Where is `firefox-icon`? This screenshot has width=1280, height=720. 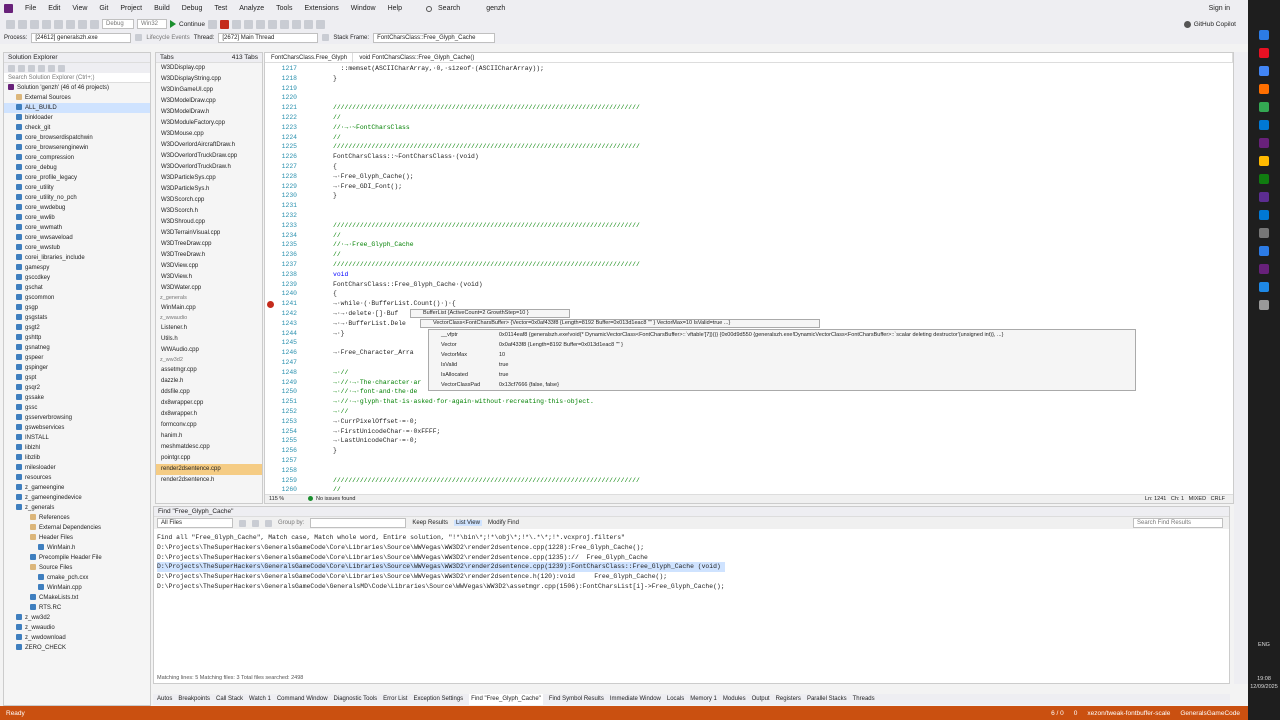
firefox-icon is located at coordinates (1264, 89).